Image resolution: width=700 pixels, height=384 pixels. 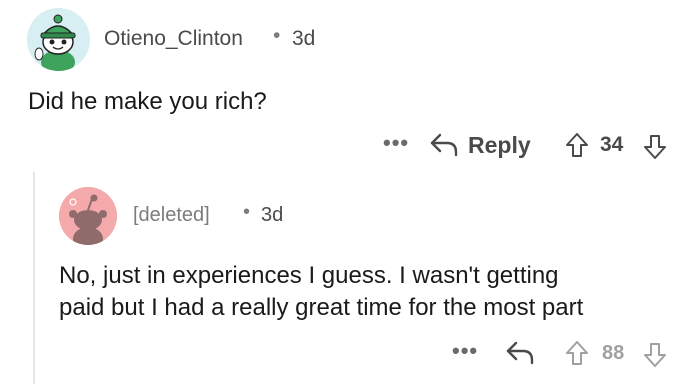 What do you see at coordinates (350, 146) in the screenshot?
I see `comment-actions: ••• Reply 34` at bounding box center [350, 146].